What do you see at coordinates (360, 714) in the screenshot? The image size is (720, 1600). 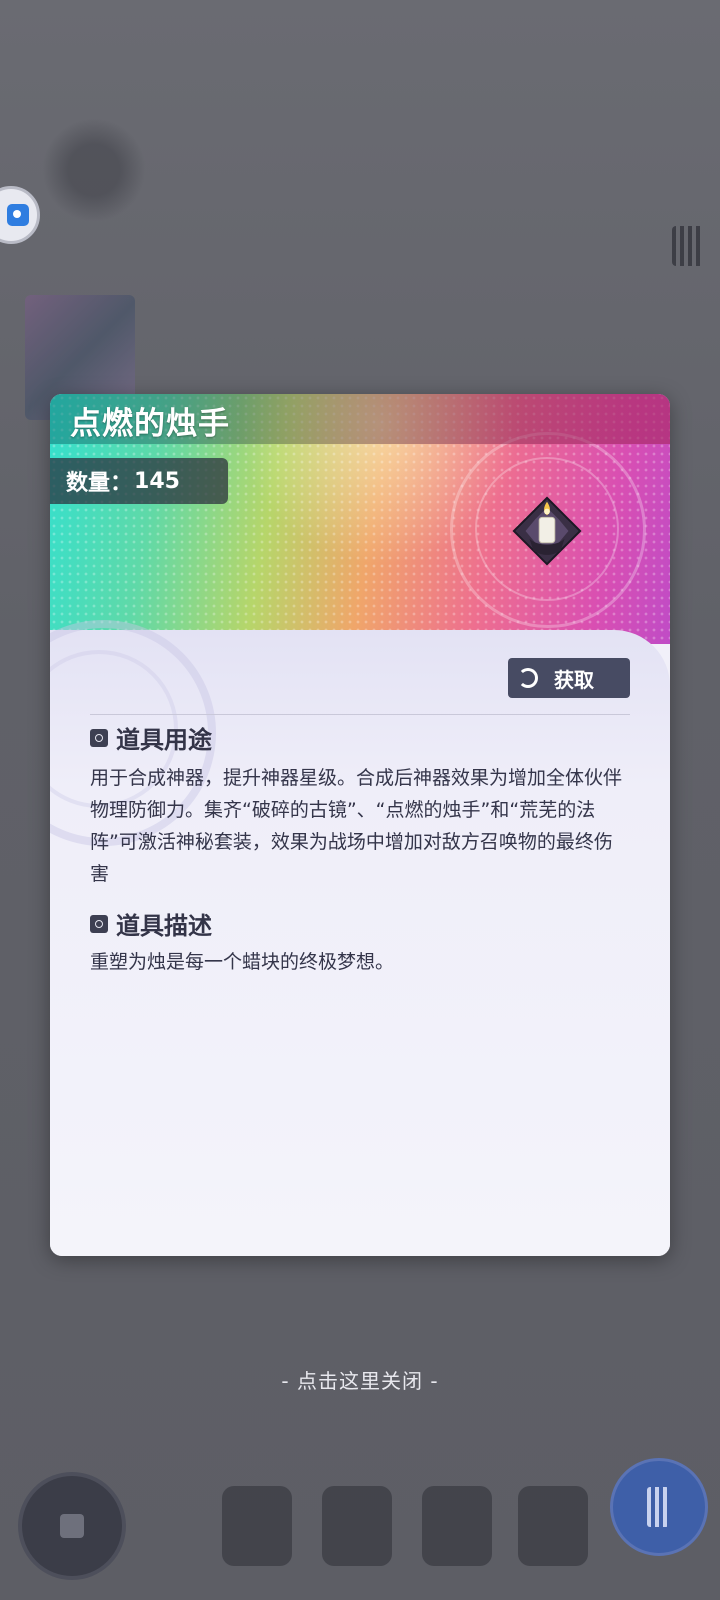 I see `divider` at bounding box center [360, 714].